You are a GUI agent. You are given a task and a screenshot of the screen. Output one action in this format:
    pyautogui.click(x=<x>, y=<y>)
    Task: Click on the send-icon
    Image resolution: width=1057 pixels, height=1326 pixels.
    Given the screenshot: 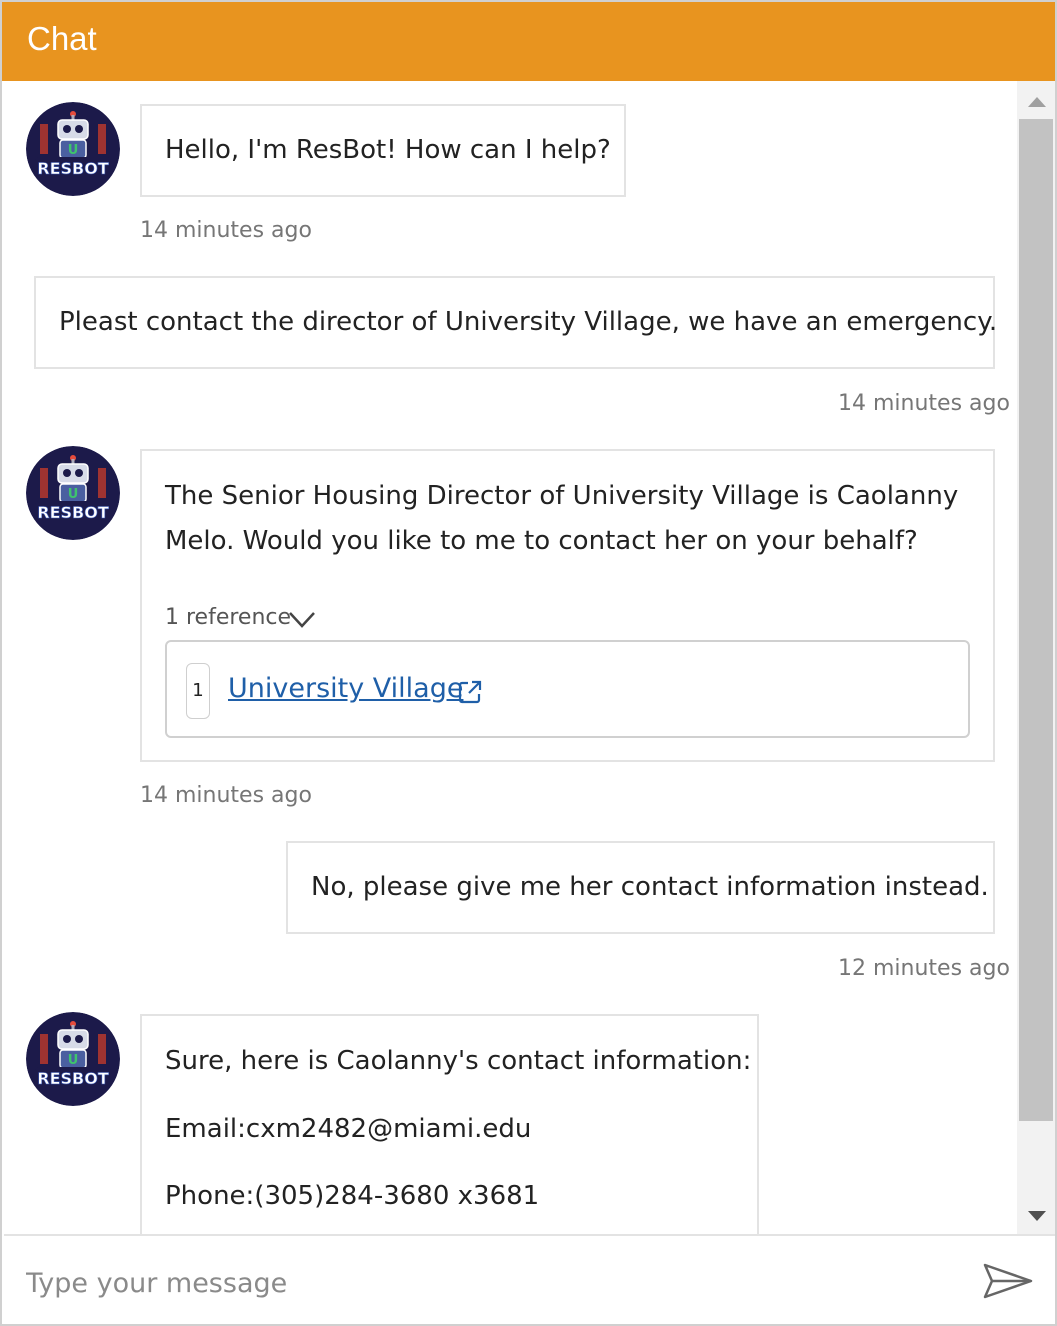 What is the action you would take?
    pyautogui.click(x=1010, y=1282)
    